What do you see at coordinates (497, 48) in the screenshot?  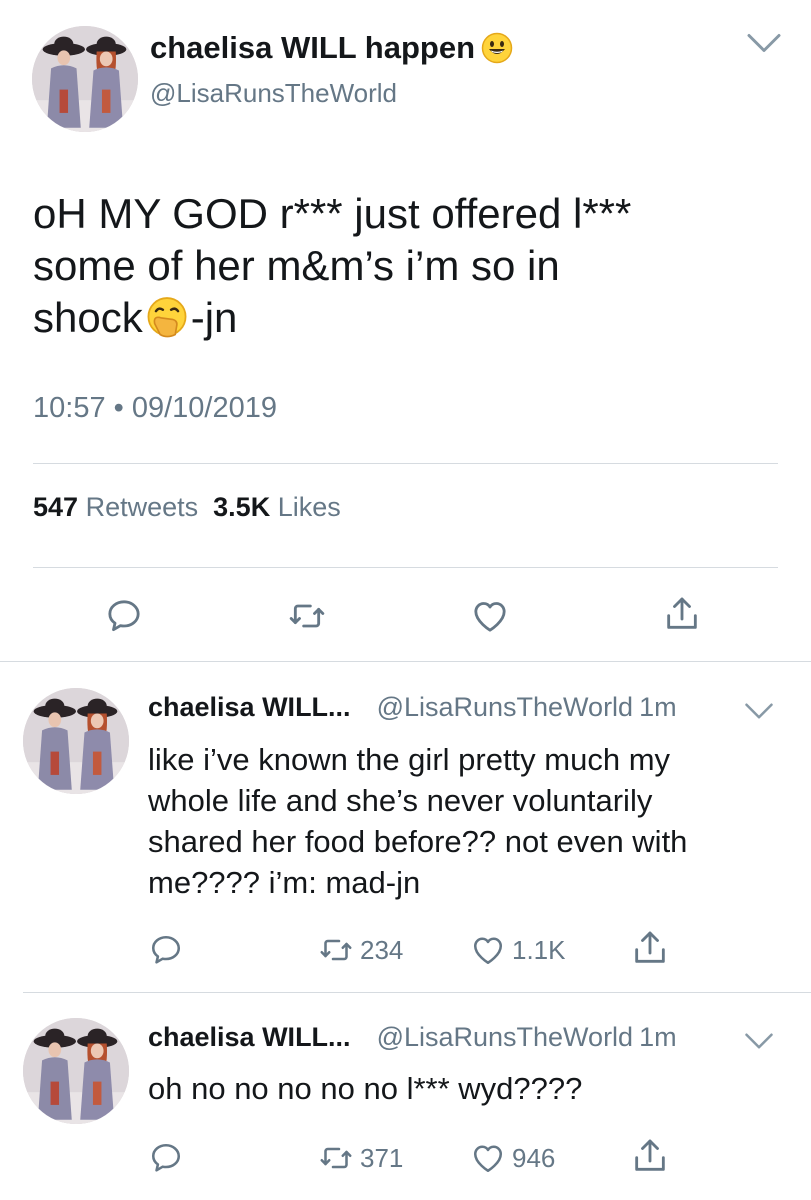 I see `smiley-emoji-icon` at bounding box center [497, 48].